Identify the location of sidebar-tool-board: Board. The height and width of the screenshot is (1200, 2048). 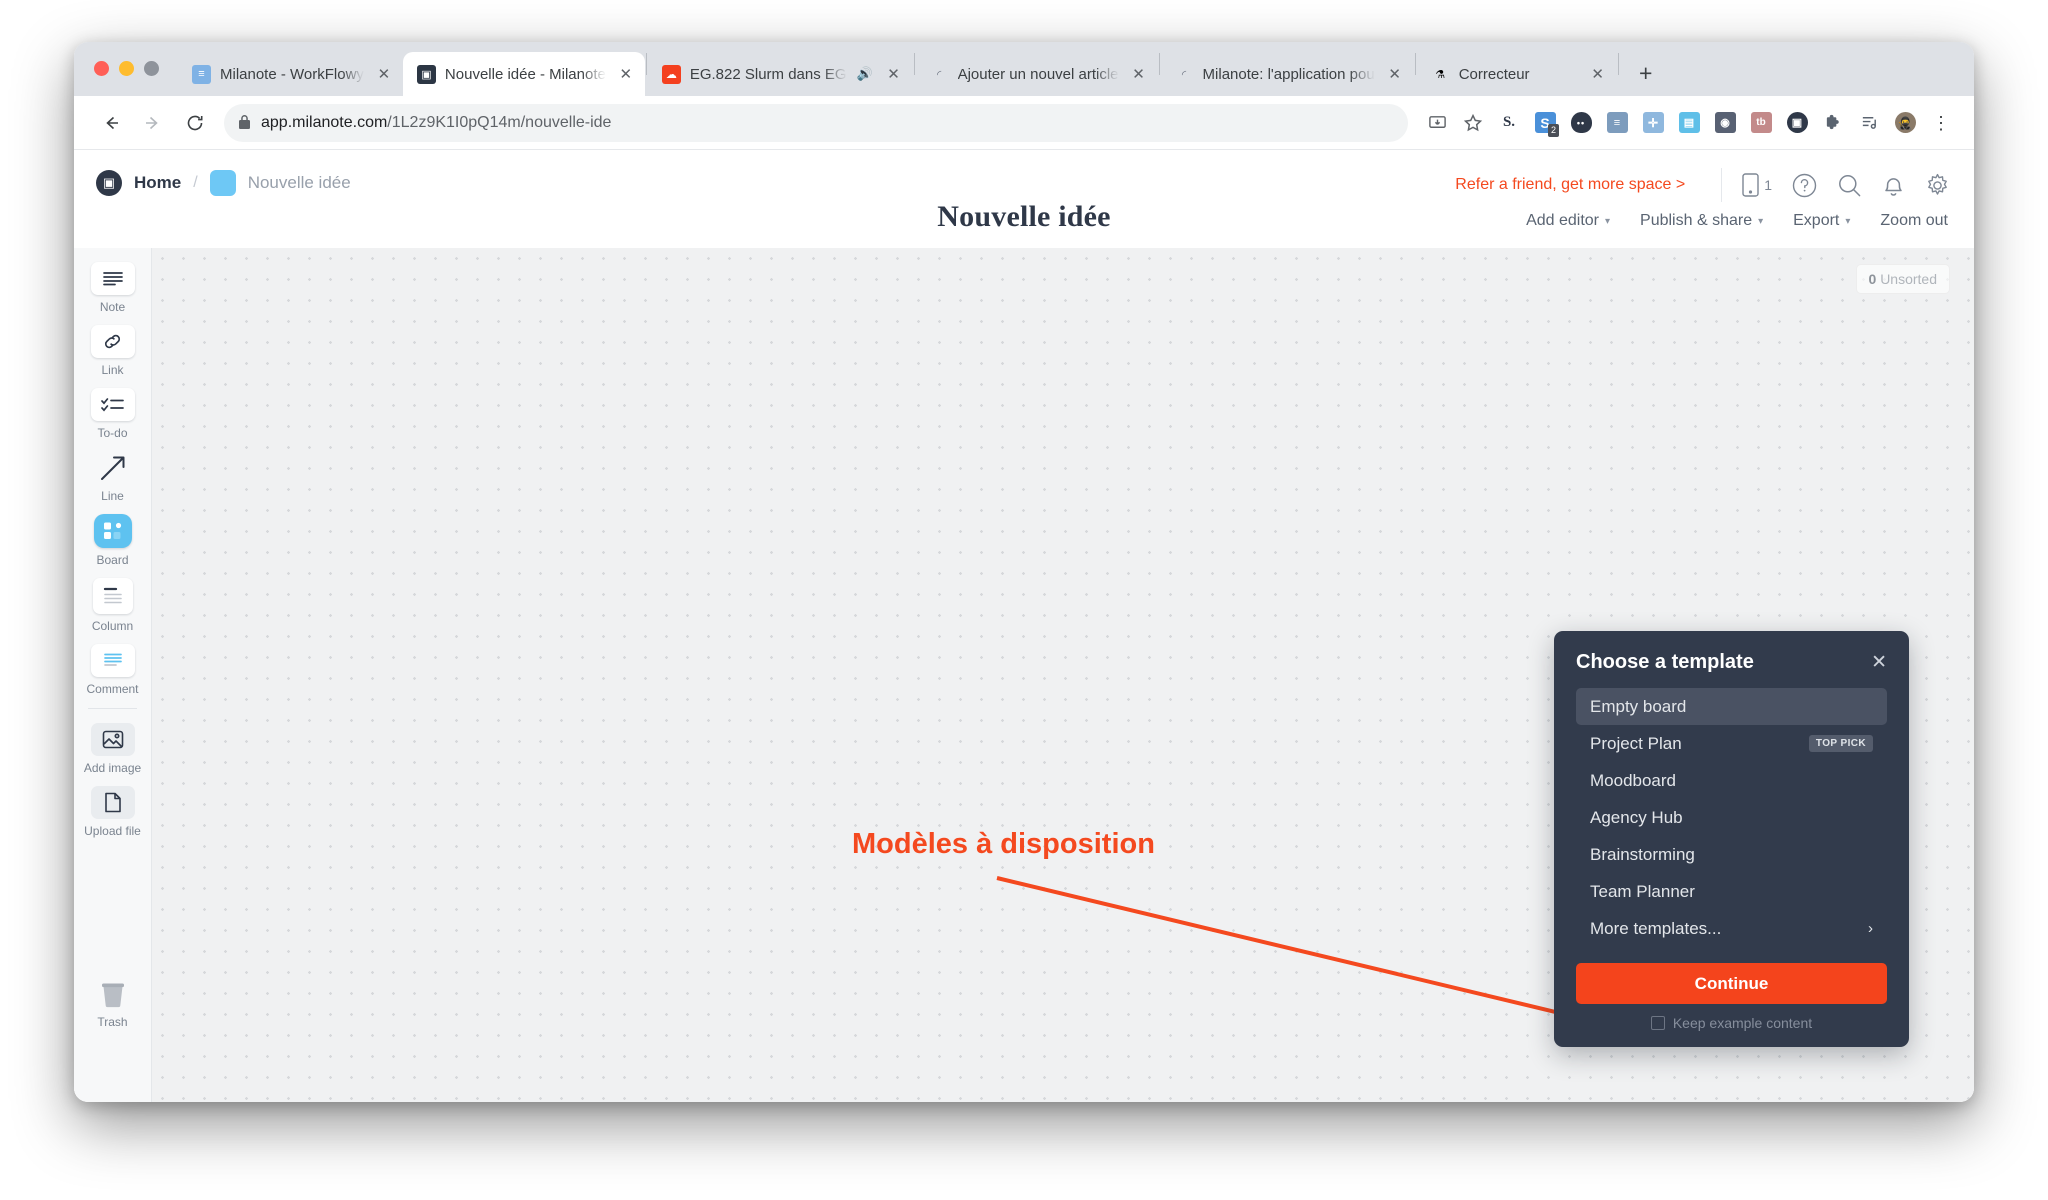
(112, 540).